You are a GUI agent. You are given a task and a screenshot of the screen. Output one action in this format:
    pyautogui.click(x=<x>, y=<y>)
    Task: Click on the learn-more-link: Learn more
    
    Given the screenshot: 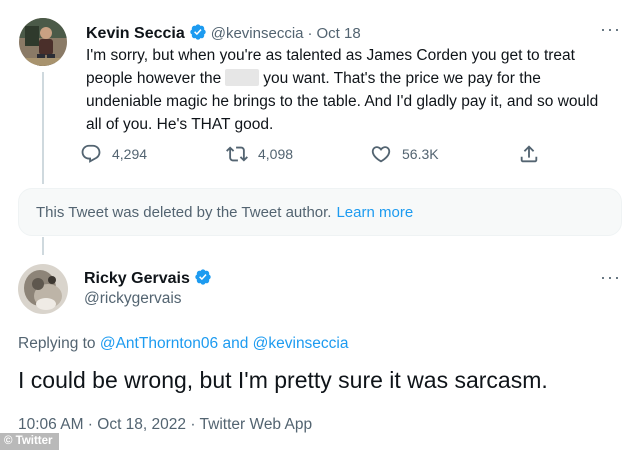 What is the action you would take?
    pyautogui.click(x=374, y=212)
    